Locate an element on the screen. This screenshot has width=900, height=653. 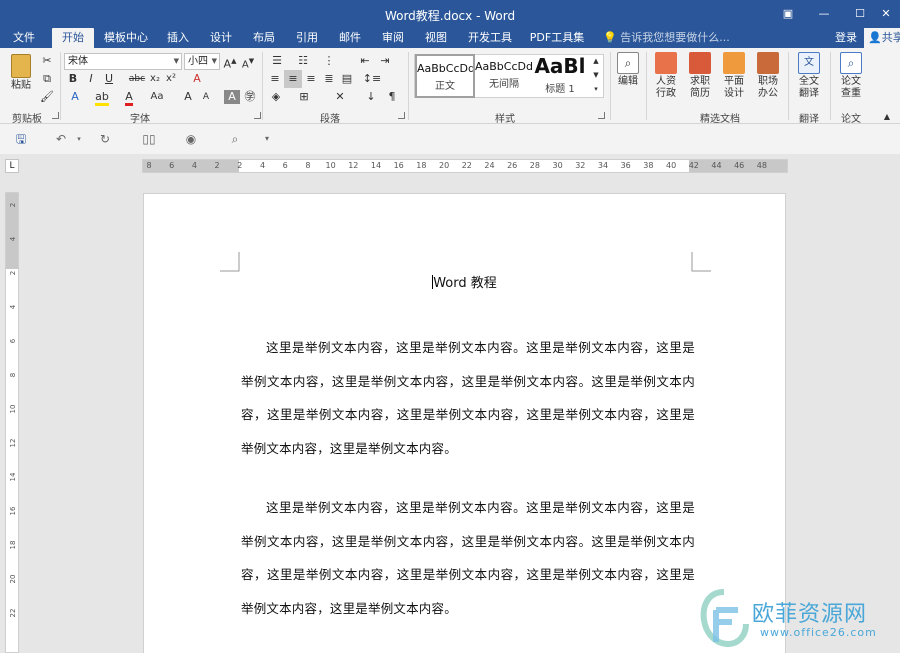
ruler-tick: 44 is located at coordinates (716, 165).